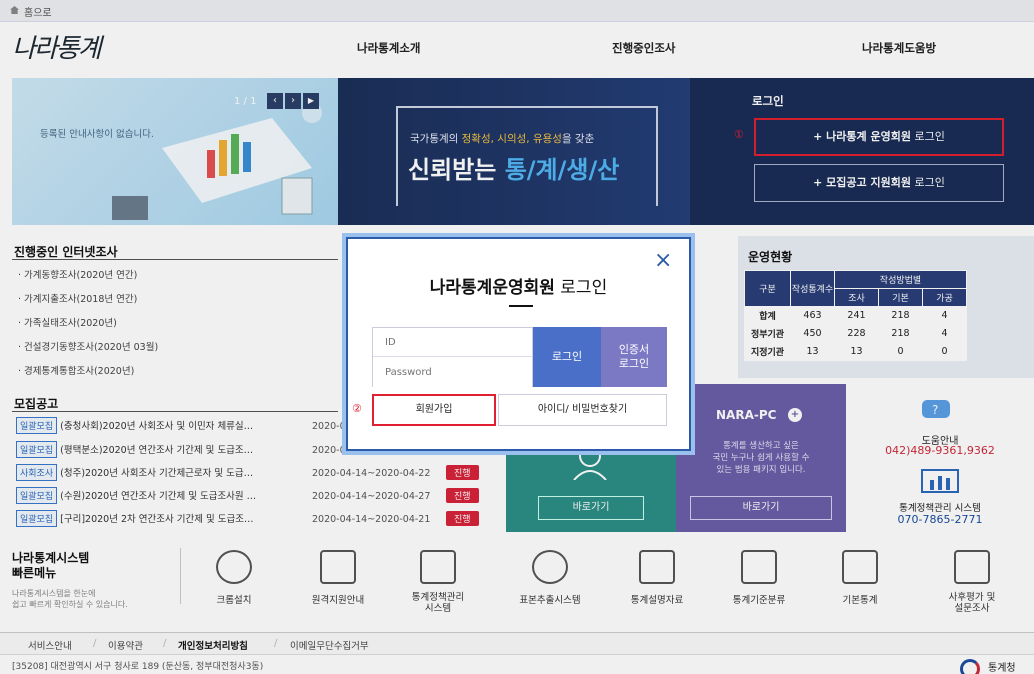  Describe the element at coordinates (452, 342) in the screenshot. I see `id-input` at that location.